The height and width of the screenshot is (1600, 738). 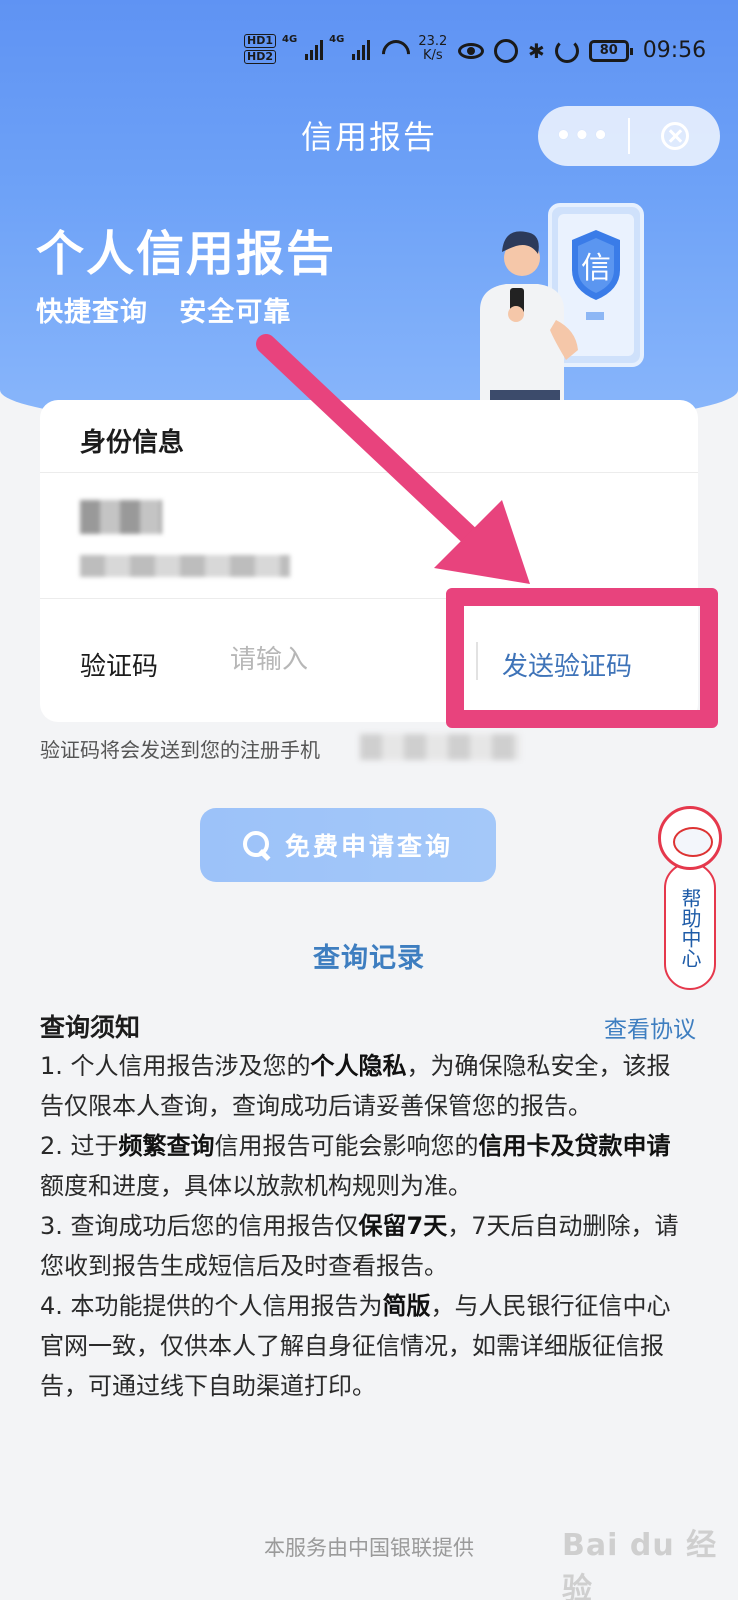 What do you see at coordinates (180, 750) in the screenshot?
I see `code-hint: 验证码将会发送到您的注册手机` at bounding box center [180, 750].